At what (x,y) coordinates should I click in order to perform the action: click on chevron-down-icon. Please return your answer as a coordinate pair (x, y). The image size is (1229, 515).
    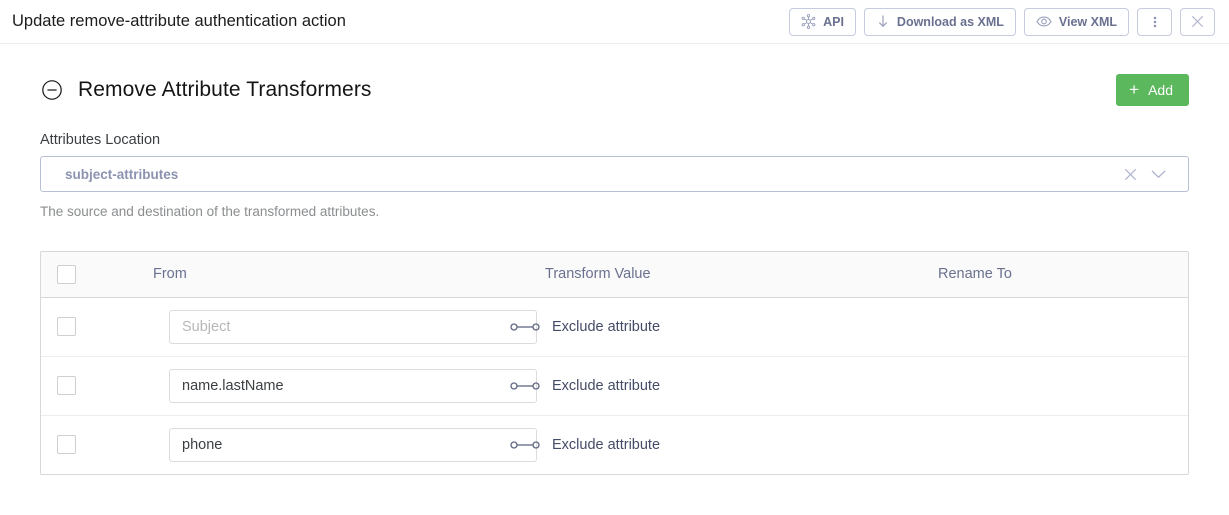
    Looking at the image, I should click on (1158, 174).